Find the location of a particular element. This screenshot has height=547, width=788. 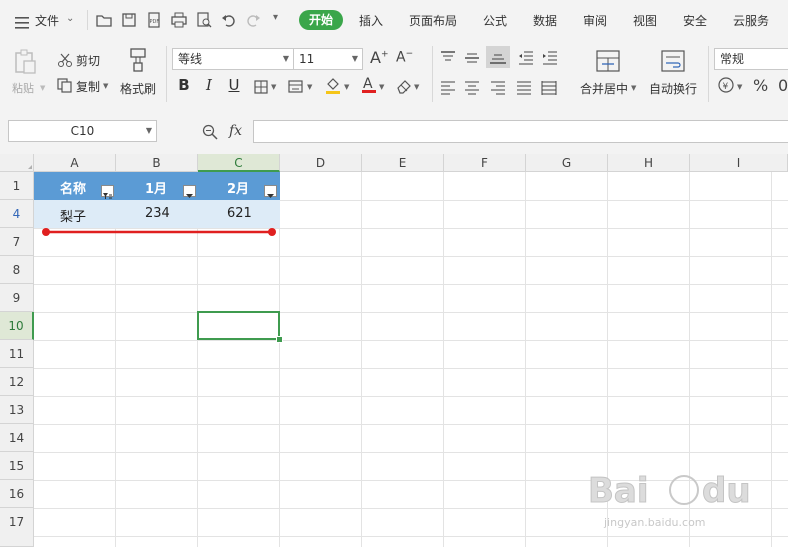

format-painter-button: 格式刷 is located at coordinates (138, 88).